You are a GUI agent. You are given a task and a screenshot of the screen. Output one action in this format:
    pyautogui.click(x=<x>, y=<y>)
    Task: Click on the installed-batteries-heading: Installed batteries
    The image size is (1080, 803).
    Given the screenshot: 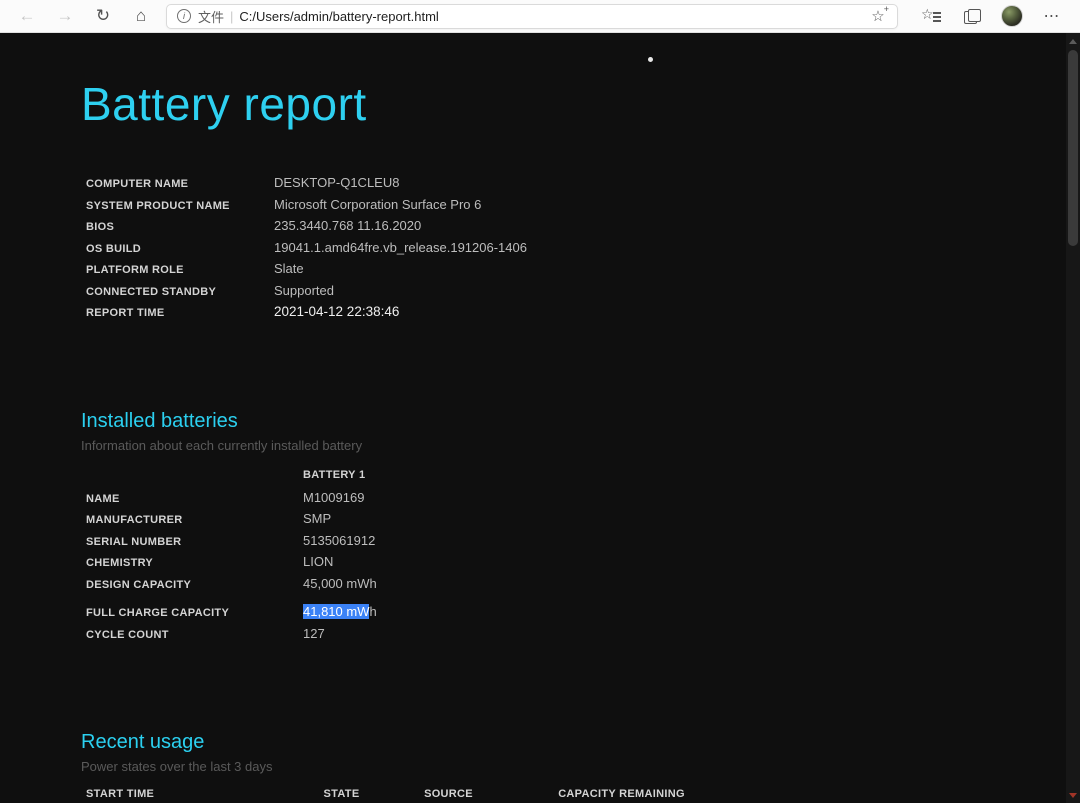 What is the action you would take?
    pyautogui.click(x=159, y=420)
    